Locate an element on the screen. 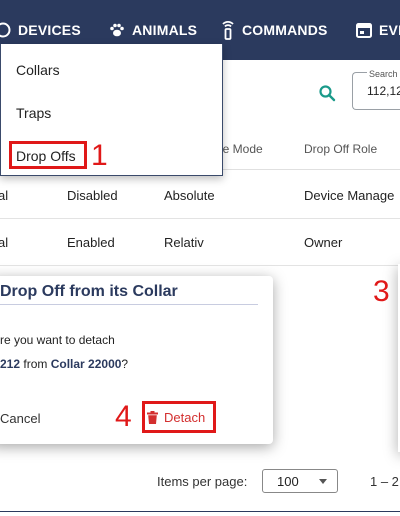  table-row: al Disabled Absolute Device Manage is located at coordinates (200, 195).